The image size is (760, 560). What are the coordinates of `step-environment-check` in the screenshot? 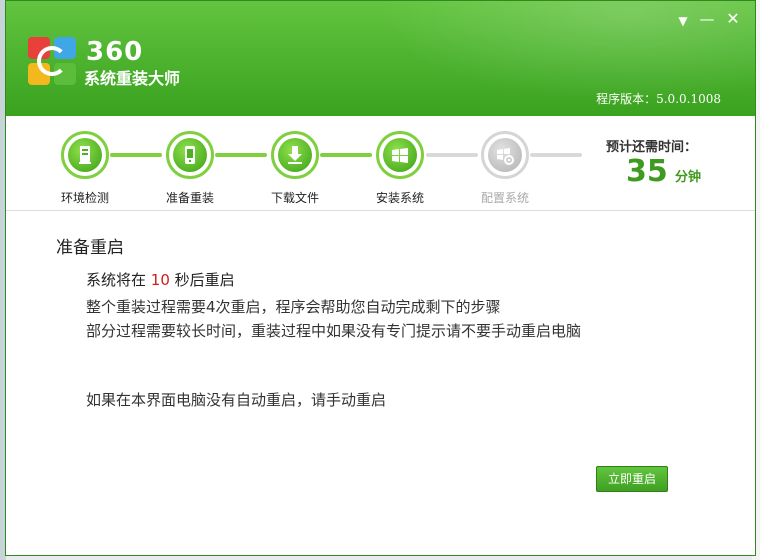 It's located at (85, 155).